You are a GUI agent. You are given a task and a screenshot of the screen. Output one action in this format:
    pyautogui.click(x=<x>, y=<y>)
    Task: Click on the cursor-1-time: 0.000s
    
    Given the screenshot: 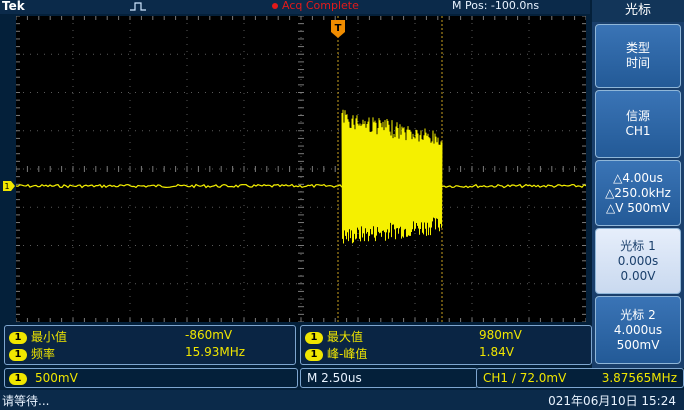 What is the action you would take?
    pyautogui.click(x=638, y=260)
    